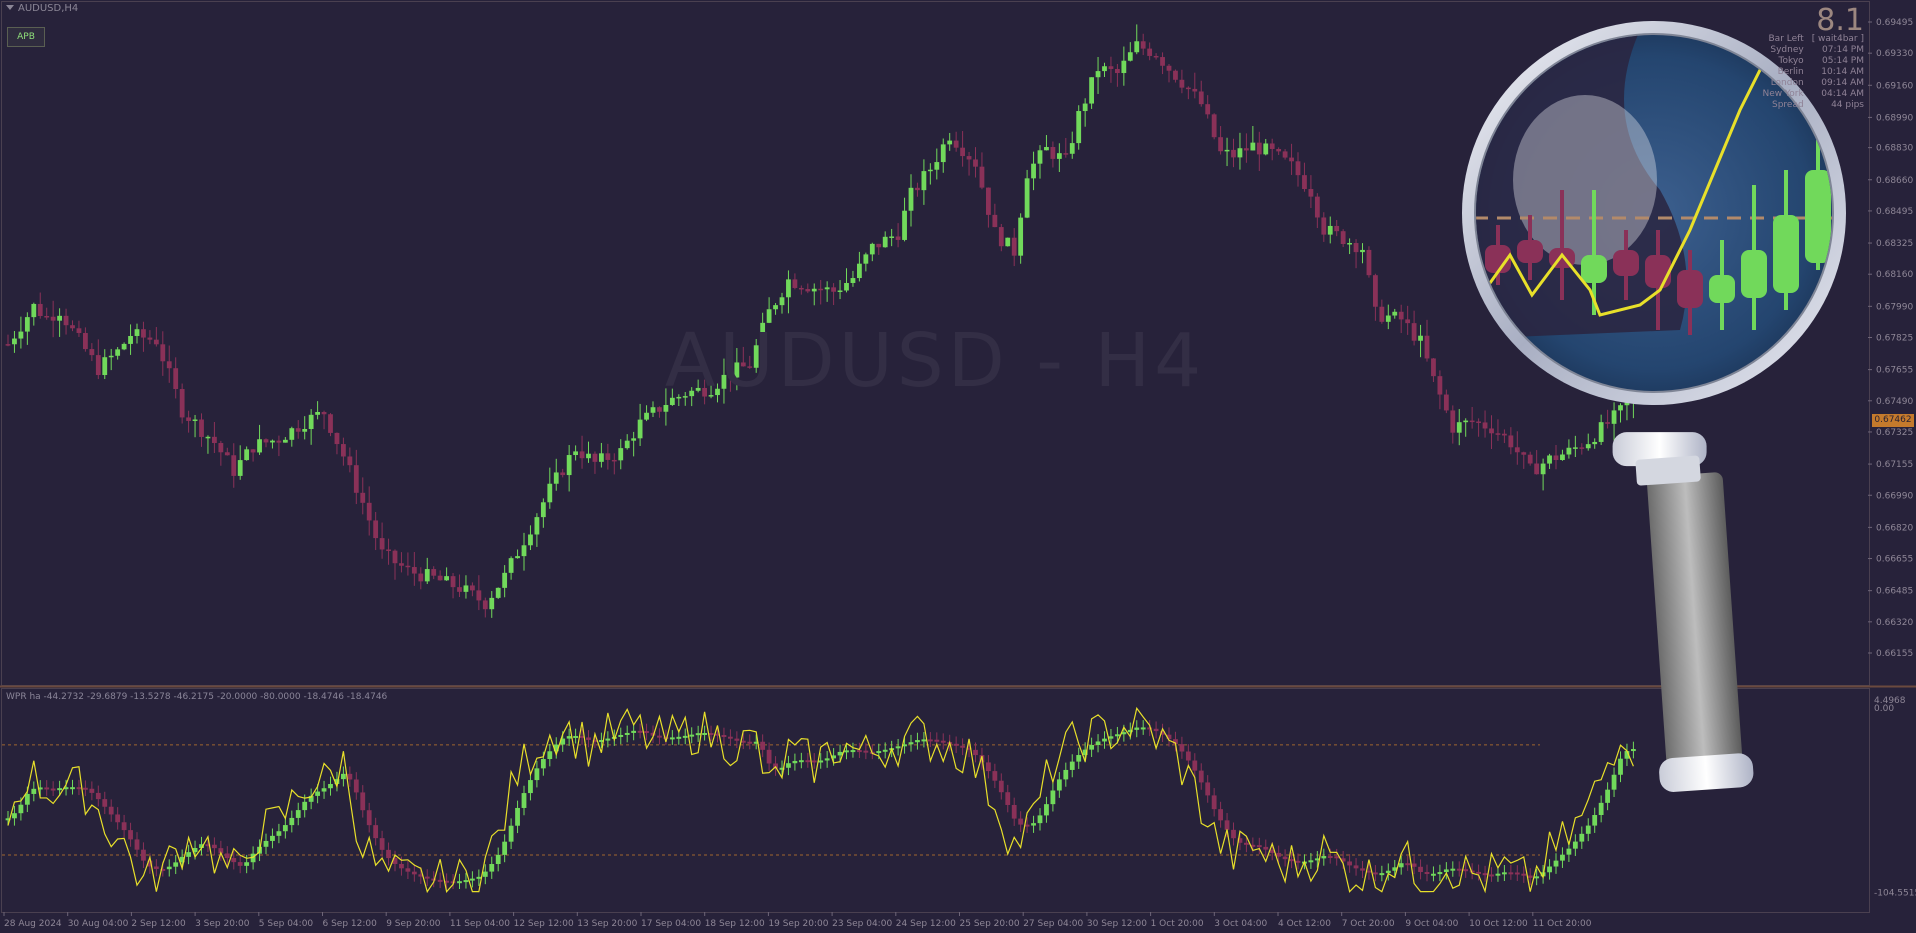 Image resolution: width=1916 pixels, height=933 pixels. I want to click on price-label: 0.68660, so click(1894, 181).